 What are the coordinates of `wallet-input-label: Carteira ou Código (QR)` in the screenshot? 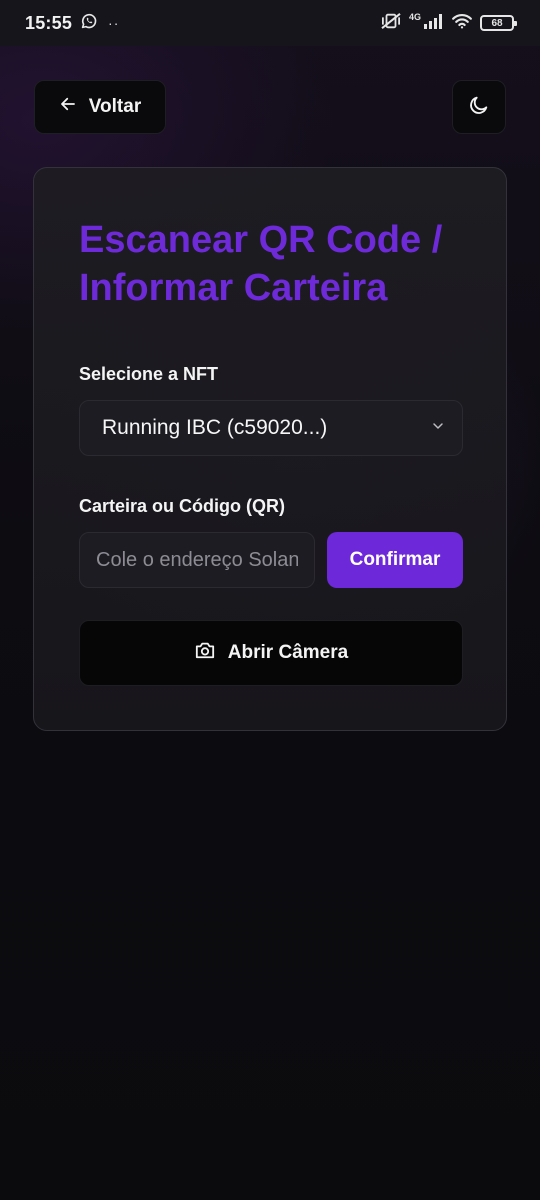 It's located at (182, 506).